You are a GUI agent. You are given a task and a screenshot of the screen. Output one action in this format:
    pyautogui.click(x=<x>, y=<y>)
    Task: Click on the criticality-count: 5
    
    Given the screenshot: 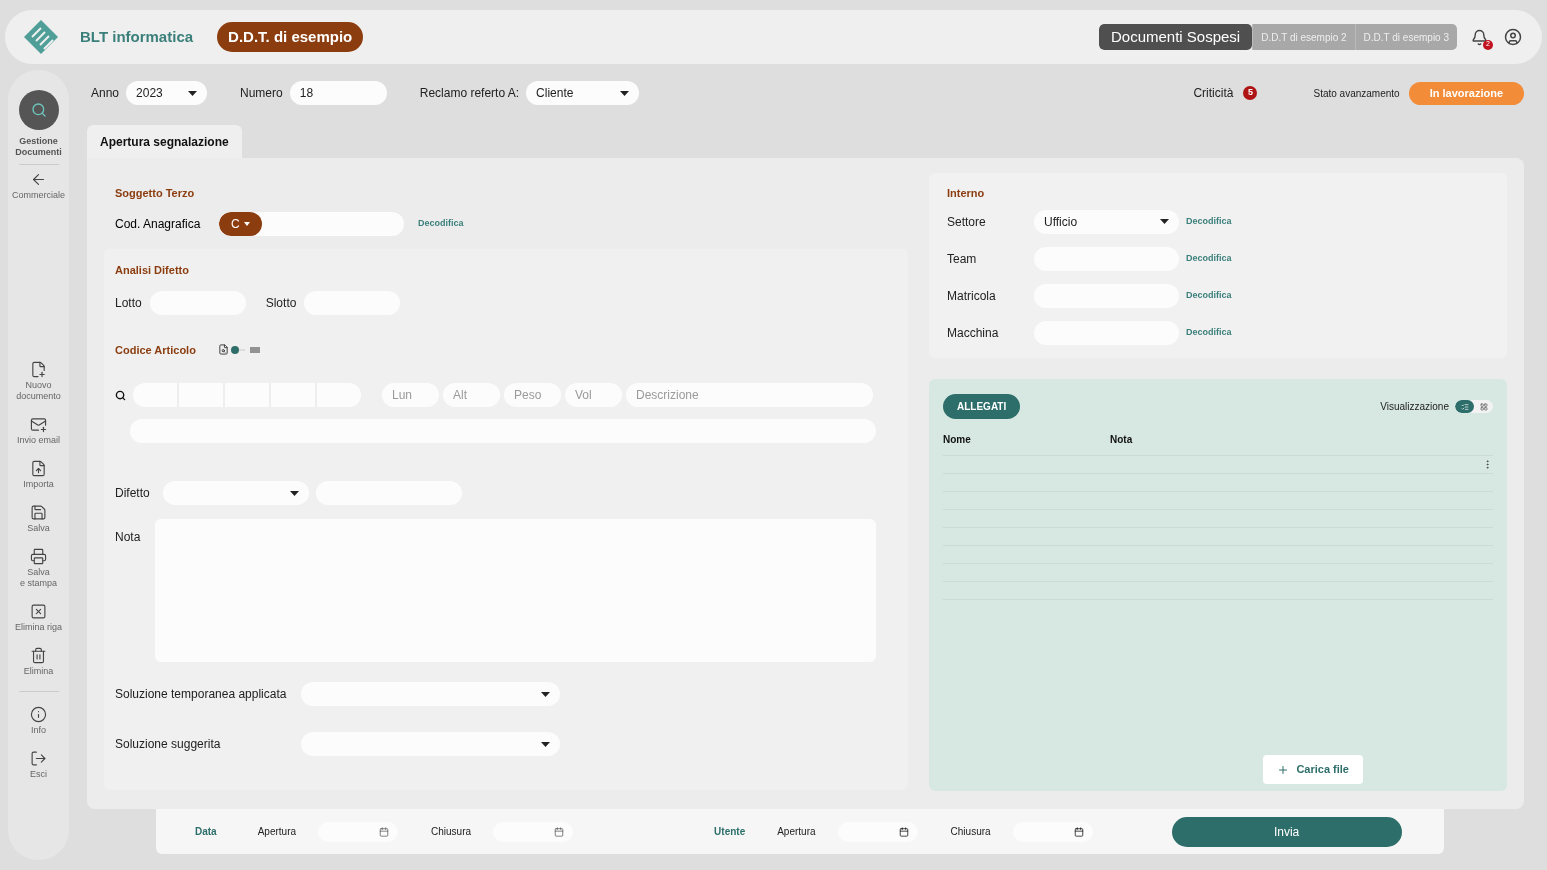 What is the action you would take?
    pyautogui.click(x=1250, y=93)
    